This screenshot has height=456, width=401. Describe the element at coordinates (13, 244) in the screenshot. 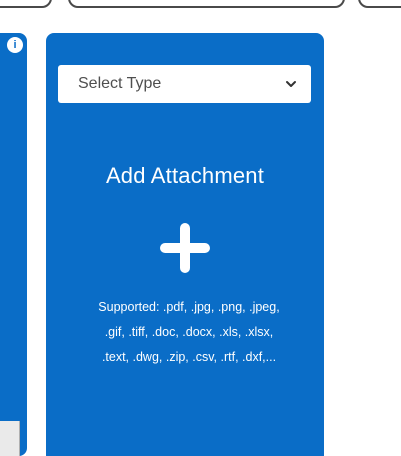

I see `previous-attachment-card: i` at that location.